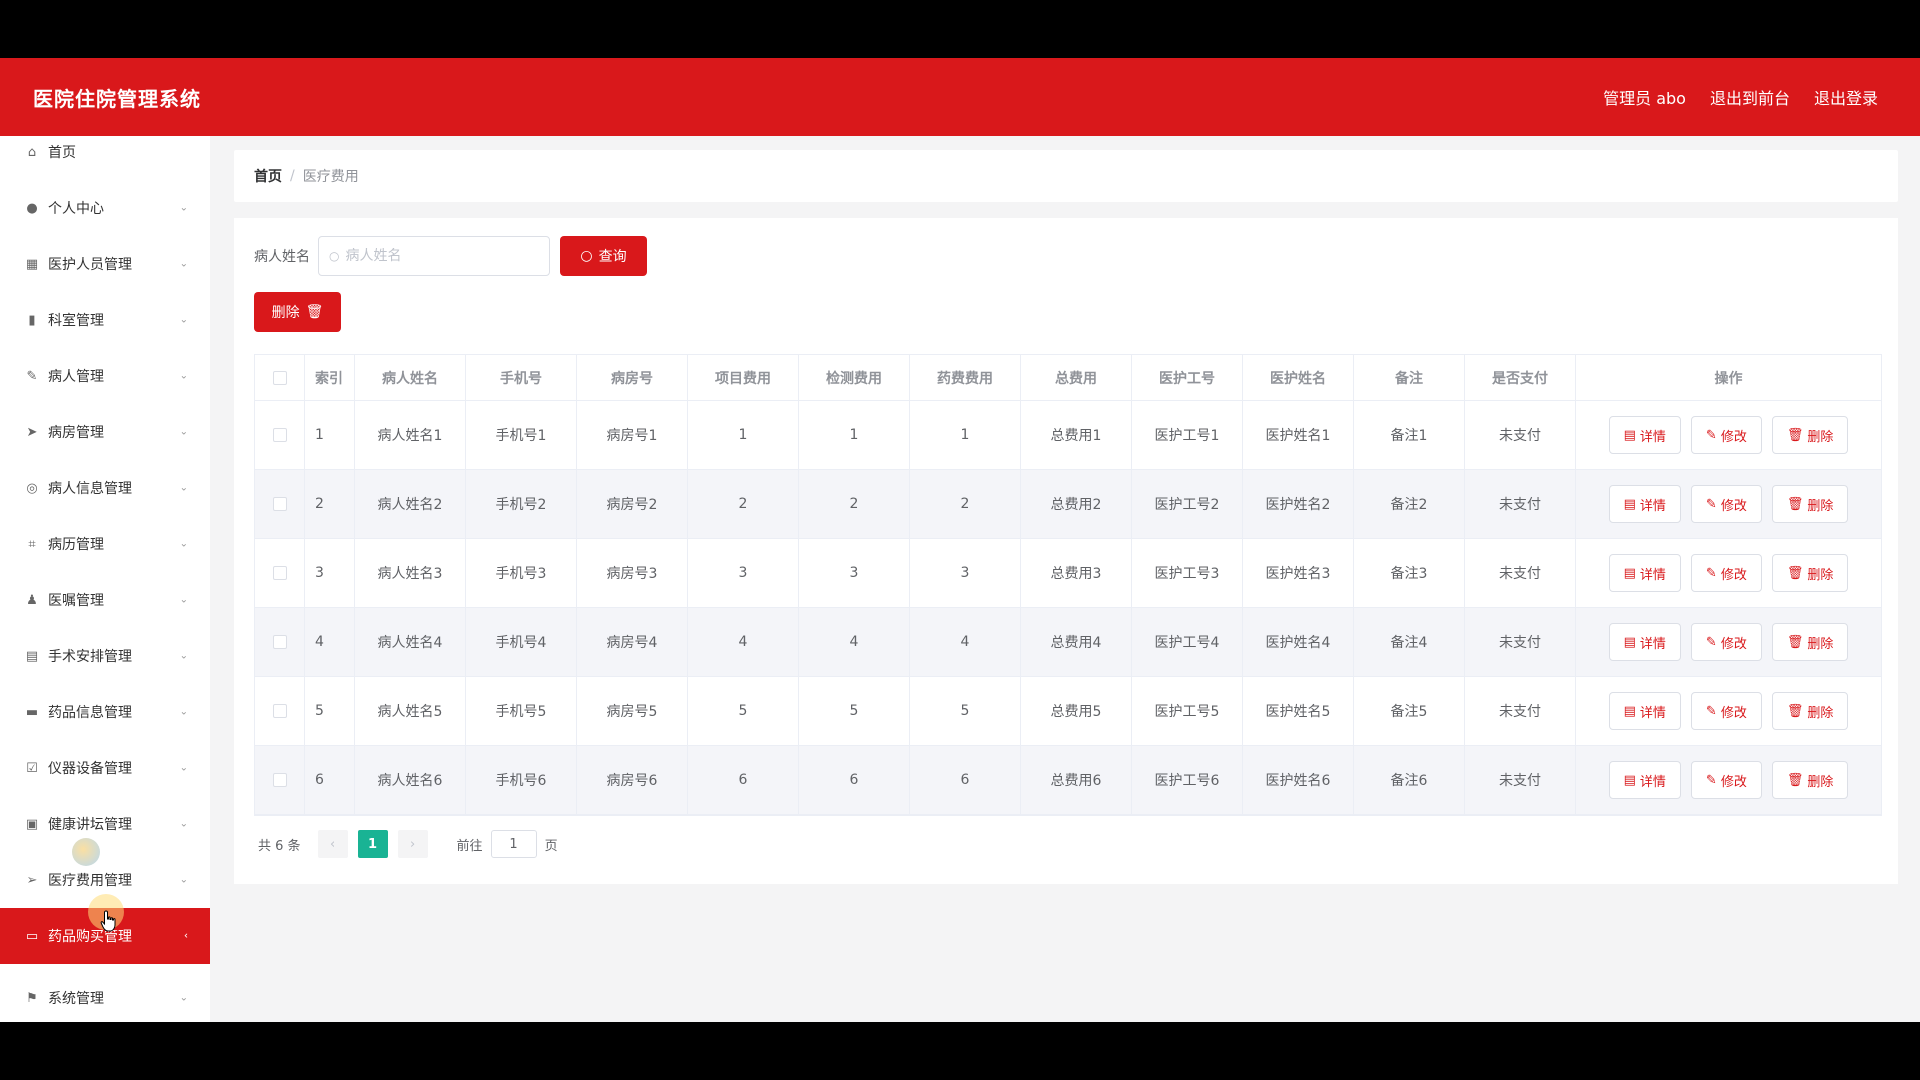 This screenshot has height=1080, width=1920. I want to click on sidebar-item-medical-orders: ♟ 医嘱管理 ⌄, so click(105, 600).